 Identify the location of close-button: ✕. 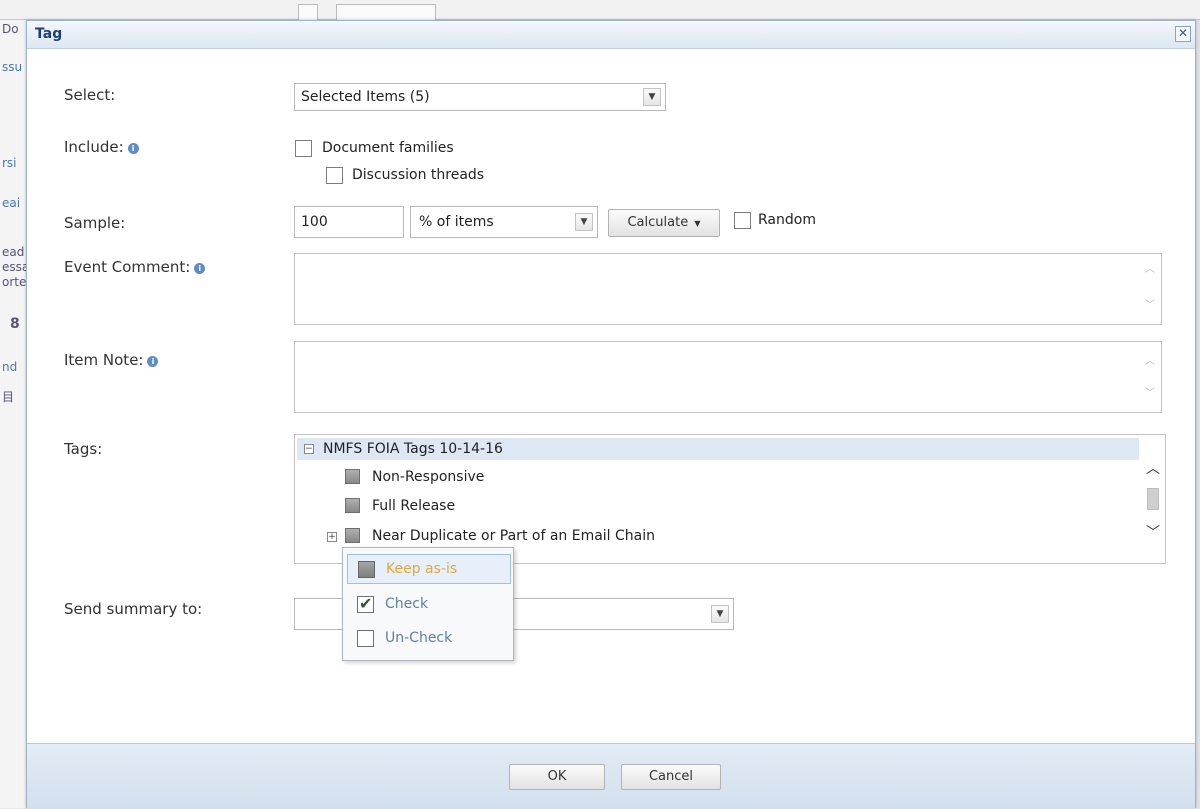
(1183, 34).